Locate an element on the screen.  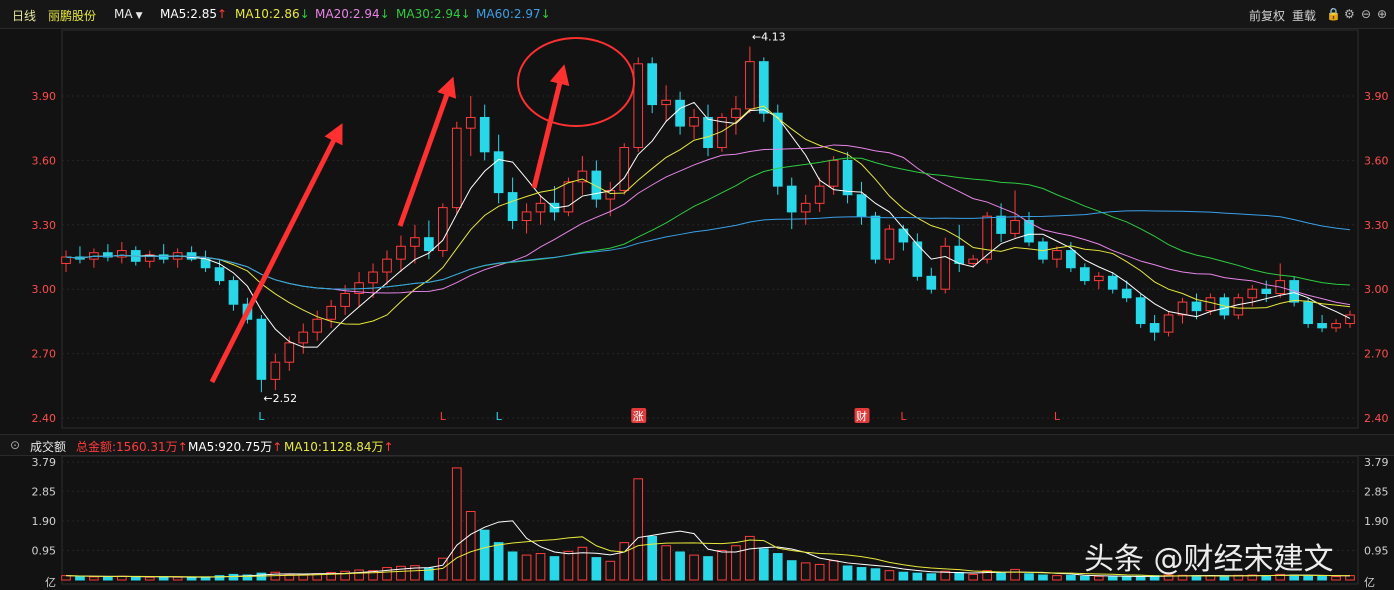
price-tick-right: 3.00 is located at coordinates (1376, 289).